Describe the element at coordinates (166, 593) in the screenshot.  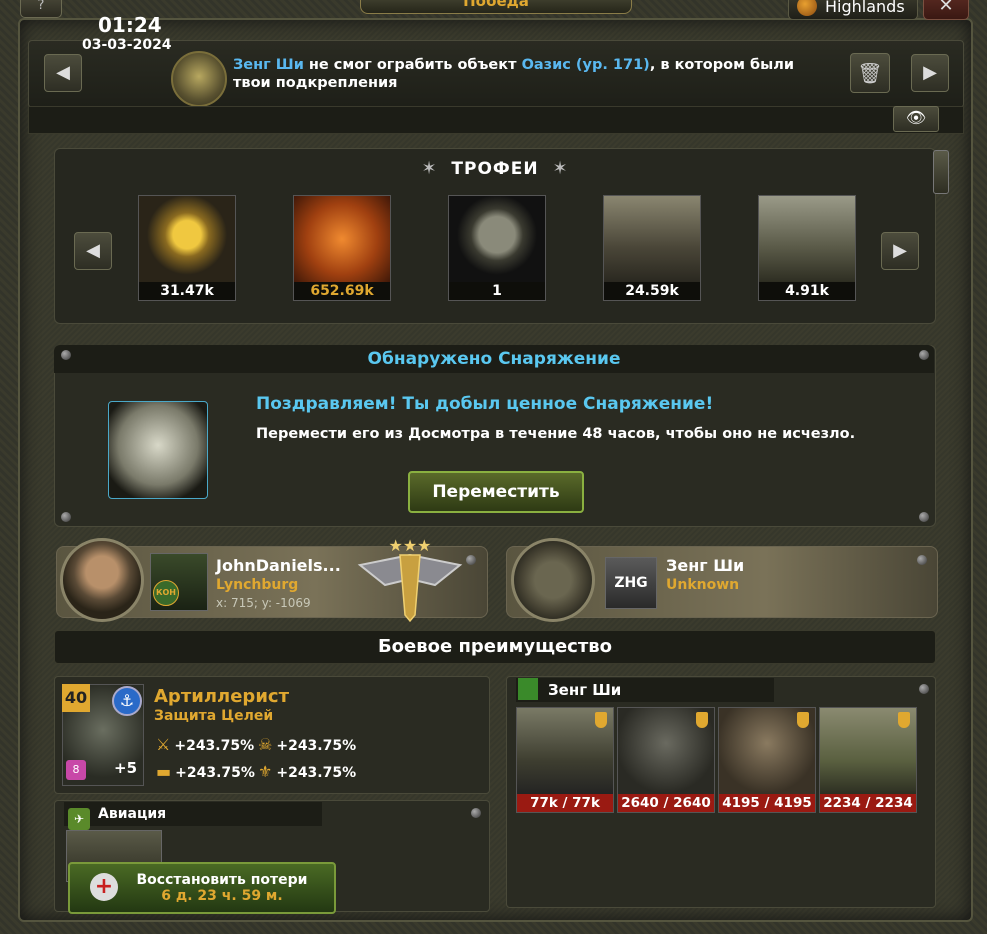
I see `alliance-tag: КОН` at that location.